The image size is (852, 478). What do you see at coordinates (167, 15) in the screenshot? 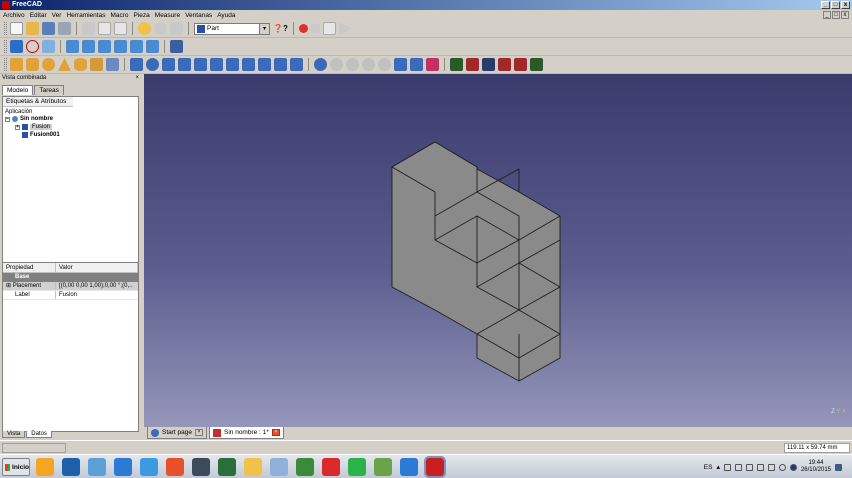
I see `menu-measure: Measure` at bounding box center [167, 15].